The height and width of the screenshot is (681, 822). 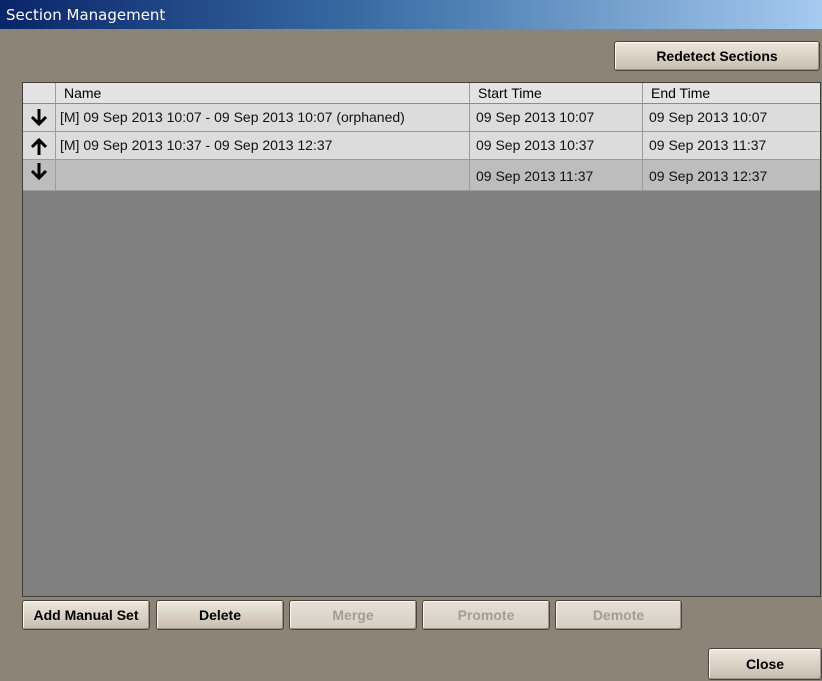 What do you see at coordinates (717, 56) in the screenshot?
I see `redetect-sections-button: Redetect Sections` at bounding box center [717, 56].